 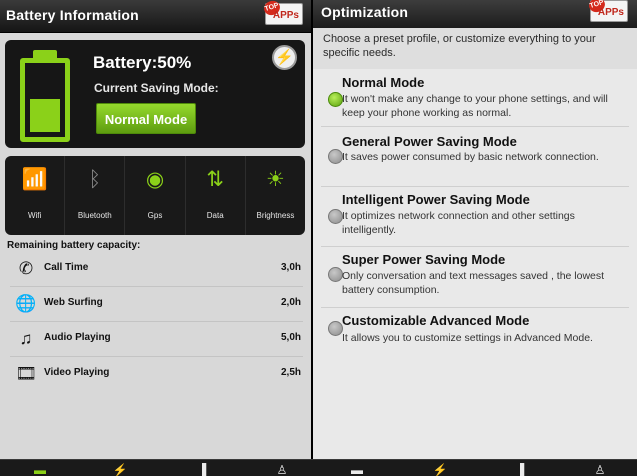 What do you see at coordinates (120, 468) in the screenshot?
I see `charge-tab-icon: ⚡` at bounding box center [120, 468].